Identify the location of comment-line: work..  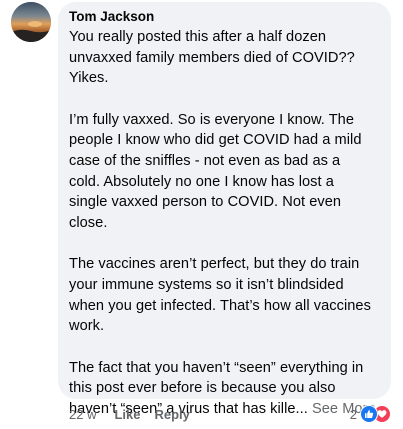
(87, 326).